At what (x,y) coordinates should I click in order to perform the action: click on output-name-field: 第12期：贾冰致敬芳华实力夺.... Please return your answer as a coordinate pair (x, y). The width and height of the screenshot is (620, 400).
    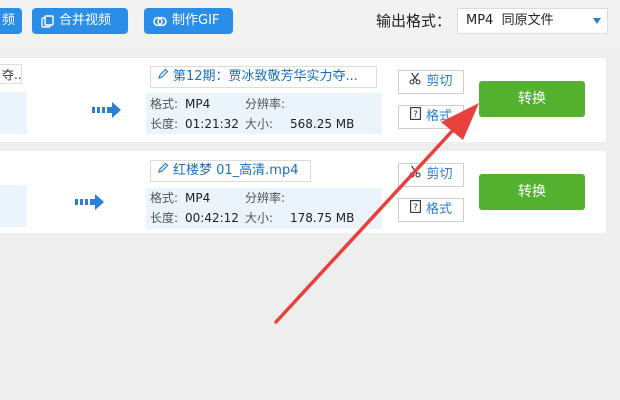
    Looking at the image, I should click on (263, 77).